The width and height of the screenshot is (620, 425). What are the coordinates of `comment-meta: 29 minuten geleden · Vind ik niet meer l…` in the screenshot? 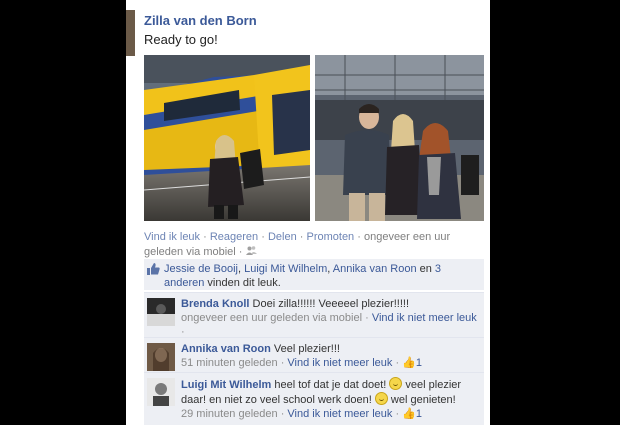 It's located at (301, 414).